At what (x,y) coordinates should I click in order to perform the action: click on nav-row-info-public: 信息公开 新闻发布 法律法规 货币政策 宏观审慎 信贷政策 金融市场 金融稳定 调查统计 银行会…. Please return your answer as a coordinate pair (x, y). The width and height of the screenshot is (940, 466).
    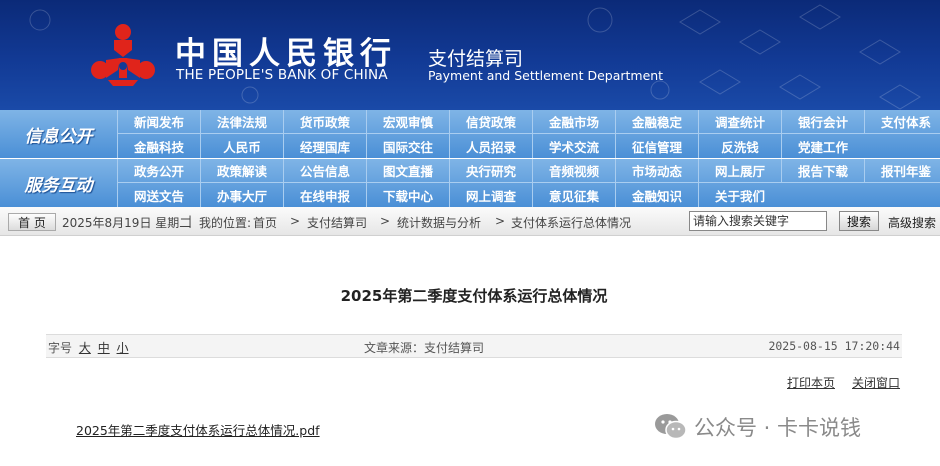
    Looking at the image, I should click on (470, 134).